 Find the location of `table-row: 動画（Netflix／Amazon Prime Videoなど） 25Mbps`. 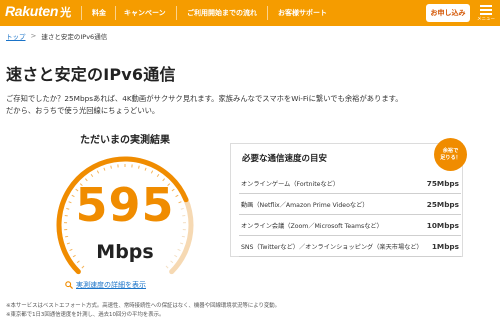

table-row: 動画（Netflix／Amazon Prime Videoなど） 25Mbps is located at coordinates (350, 204).